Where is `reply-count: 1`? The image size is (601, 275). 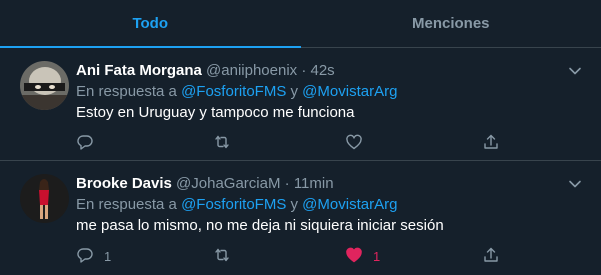
reply-count: 1 is located at coordinates (108, 256).